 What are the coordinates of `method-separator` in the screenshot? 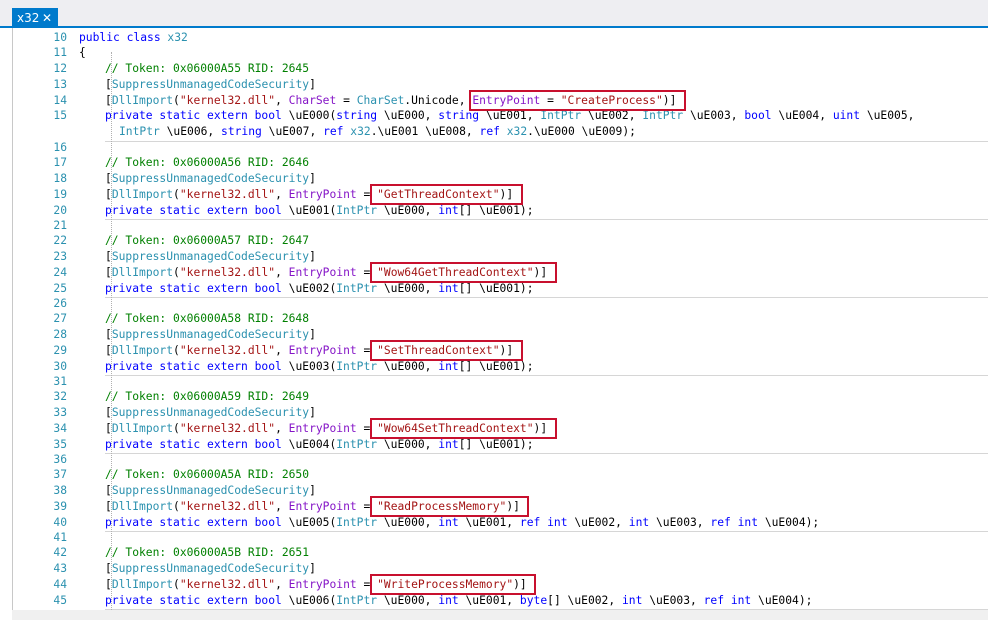 It's located at (546, 141).